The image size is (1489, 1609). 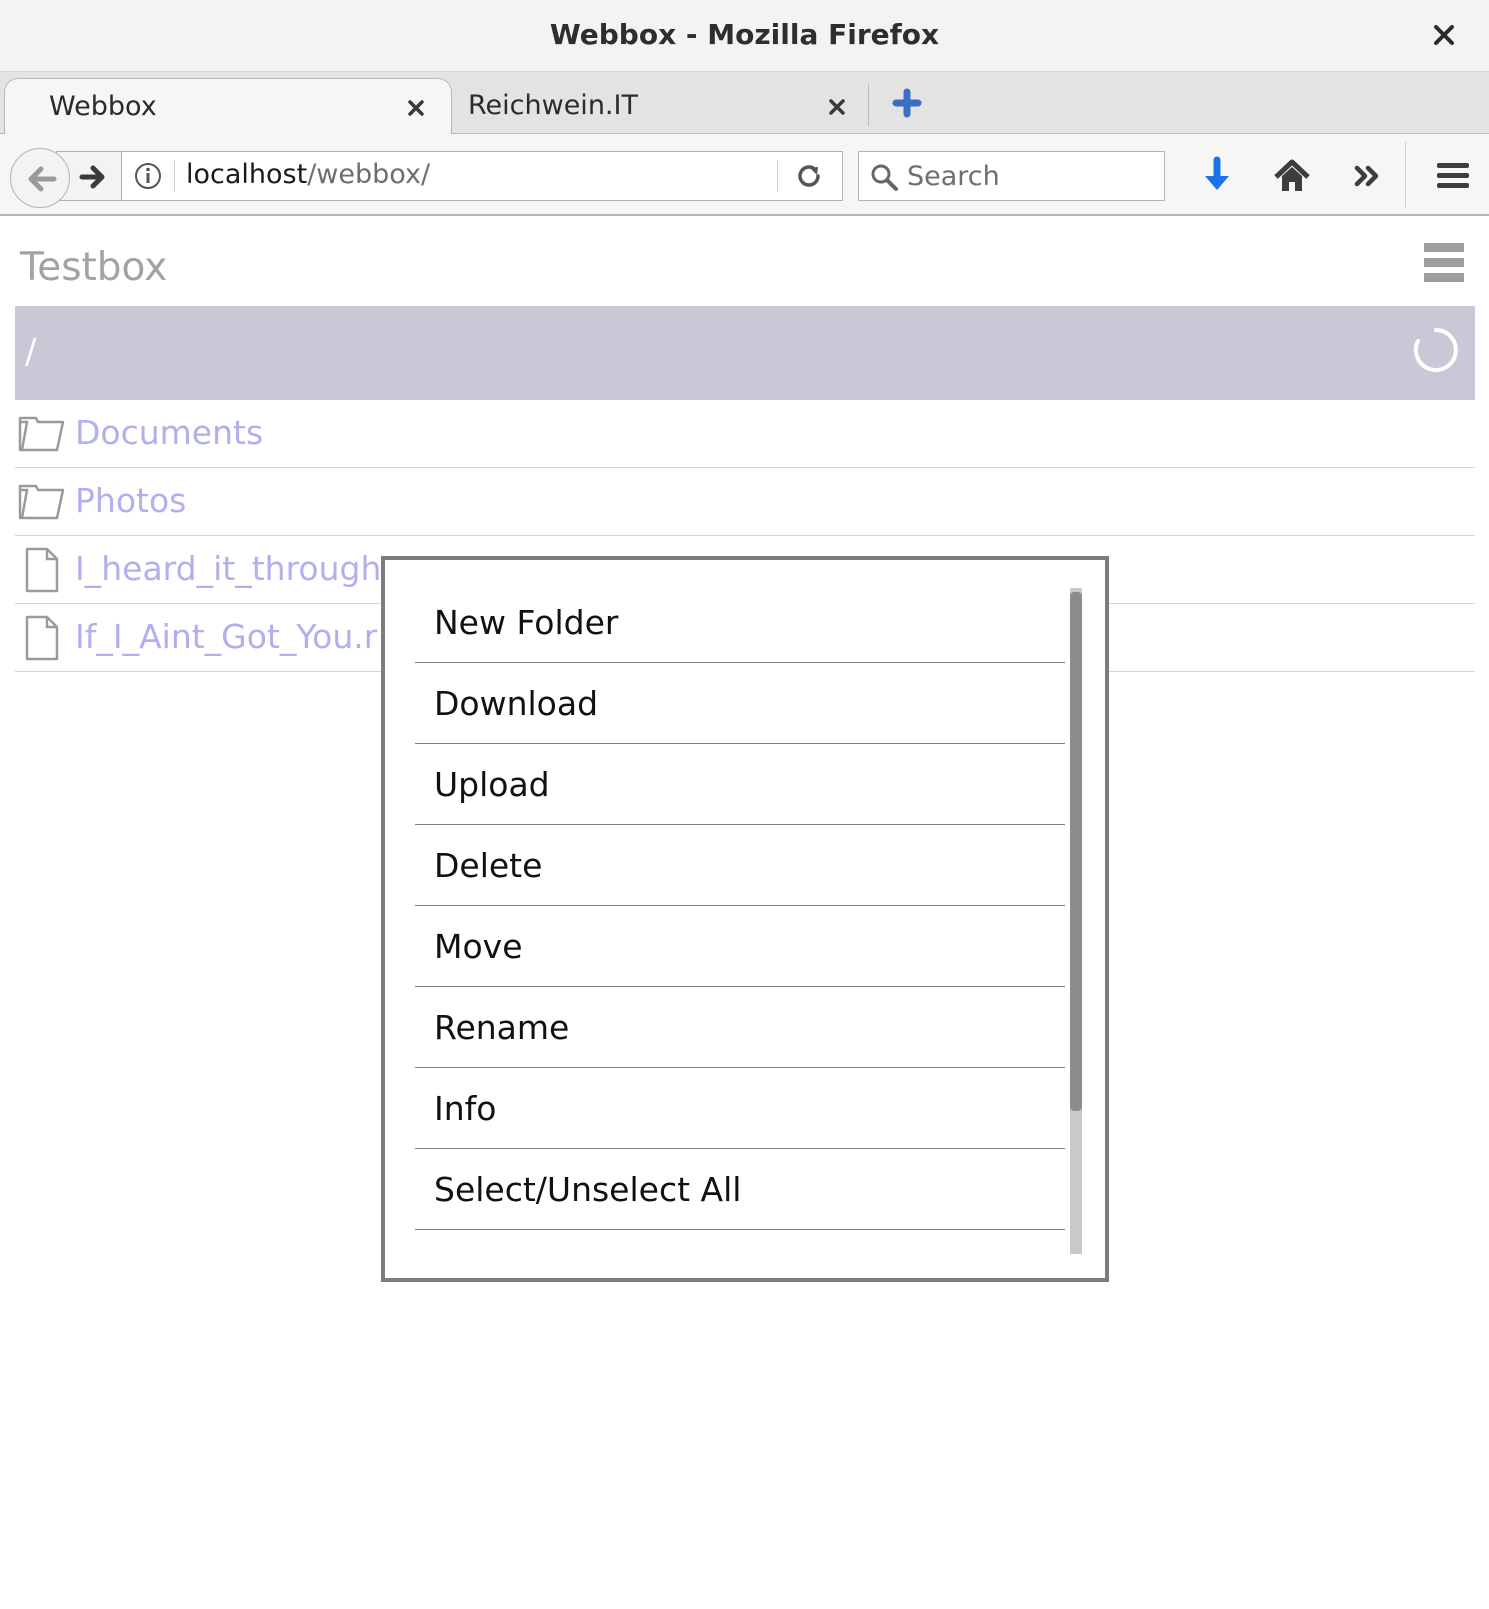 I want to click on menu-item-select-unselect-all: Select/Unselect All, so click(x=740, y=1189).